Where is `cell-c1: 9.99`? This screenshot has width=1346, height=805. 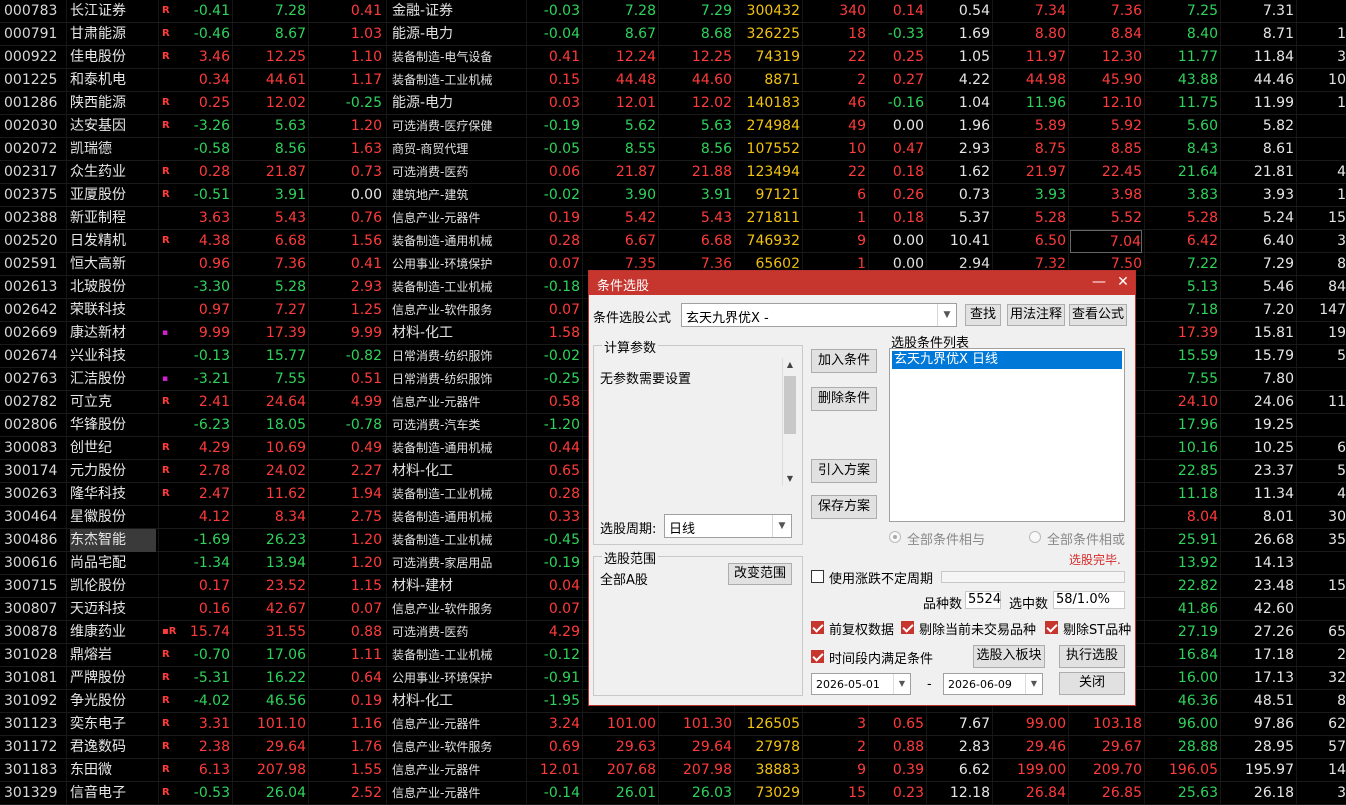 cell-c1: 9.99 is located at coordinates (214, 333).